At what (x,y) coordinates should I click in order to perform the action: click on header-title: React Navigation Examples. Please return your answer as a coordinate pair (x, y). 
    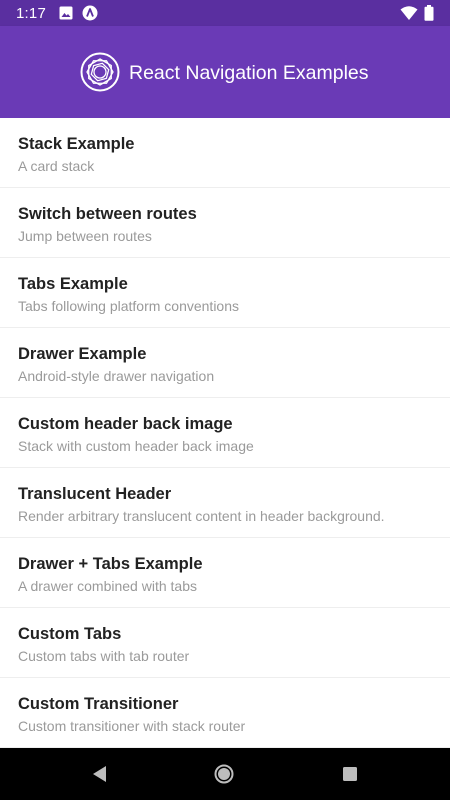
    Looking at the image, I should click on (249, 73).